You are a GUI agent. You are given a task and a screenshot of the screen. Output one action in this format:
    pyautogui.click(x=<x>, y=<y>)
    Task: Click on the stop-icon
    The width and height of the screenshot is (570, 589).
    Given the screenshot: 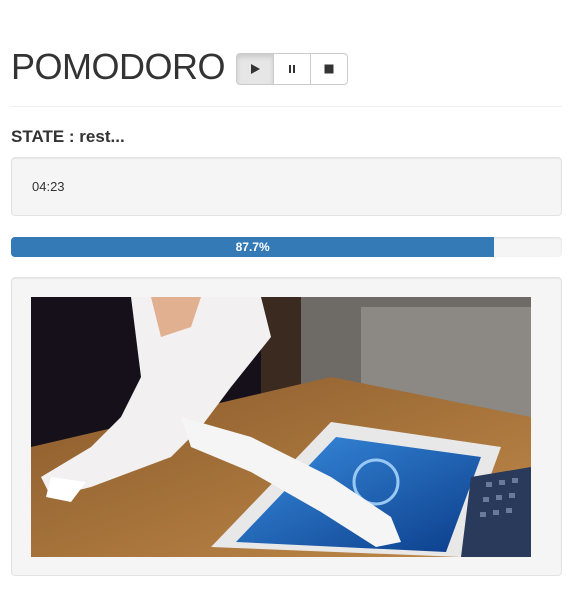 What is the action you would take?
    pyautogui.click(x=329, y=69)
    